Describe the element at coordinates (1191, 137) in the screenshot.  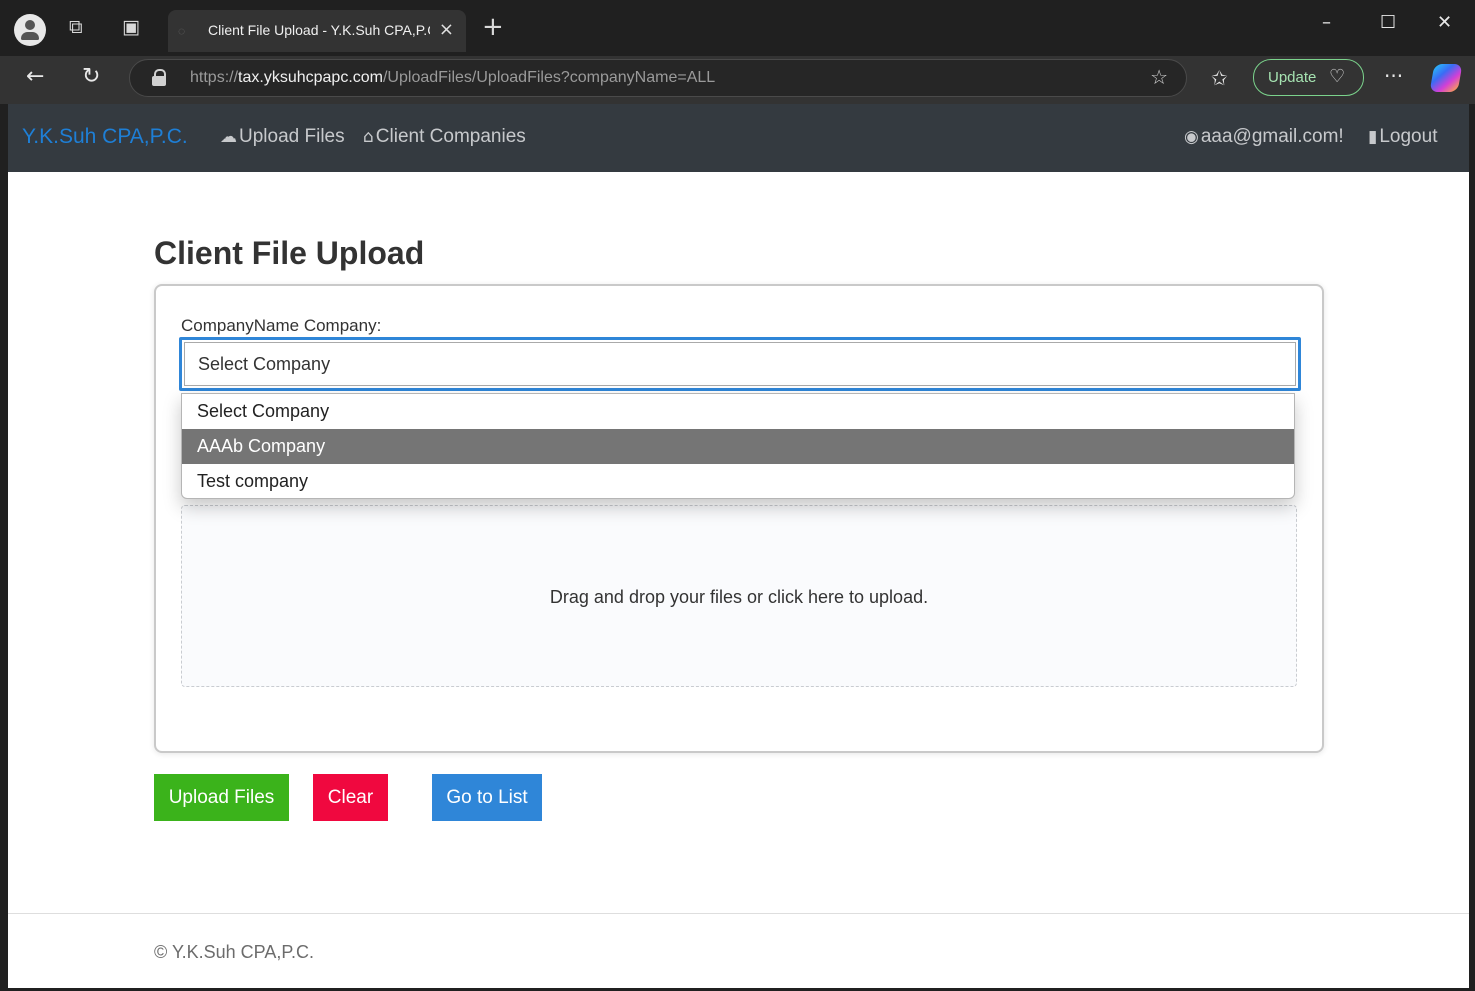
I see `user-circle-icon: ◉` at that location.